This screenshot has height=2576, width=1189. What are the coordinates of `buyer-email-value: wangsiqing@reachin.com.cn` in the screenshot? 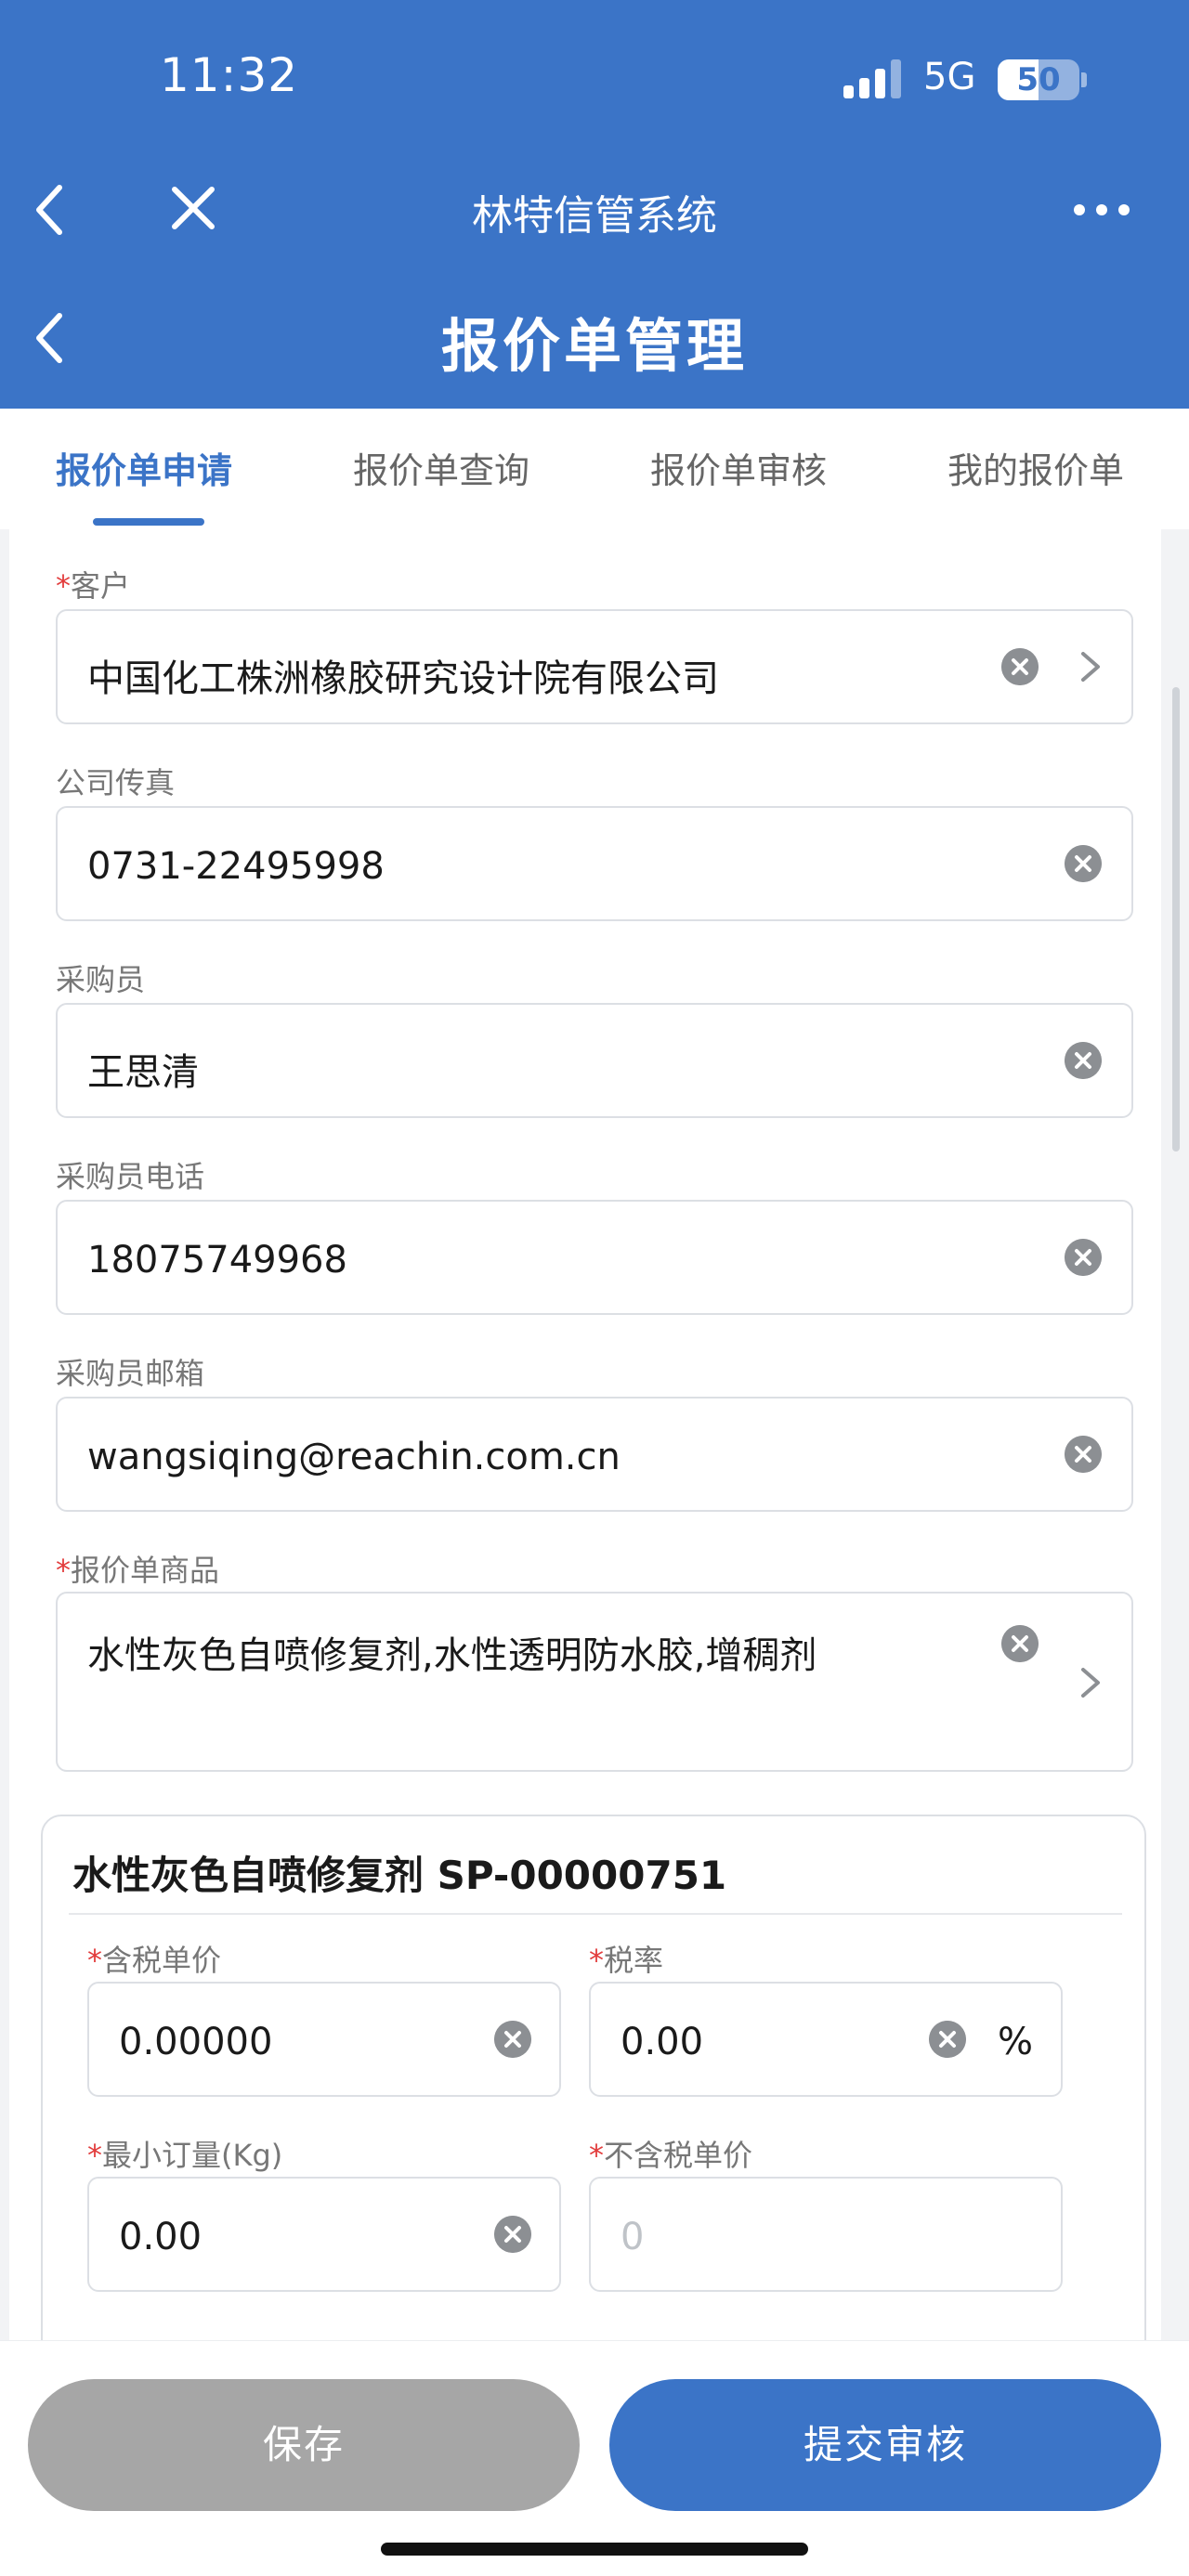 It's located at (354, 1457).